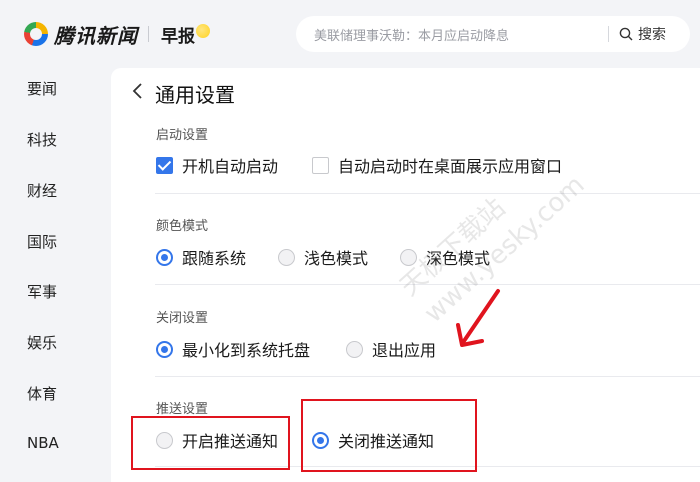 This screenshot has height=482, width=700. I want to click on auto-start-checkbox: 开机自动启动, so click(217, 165).